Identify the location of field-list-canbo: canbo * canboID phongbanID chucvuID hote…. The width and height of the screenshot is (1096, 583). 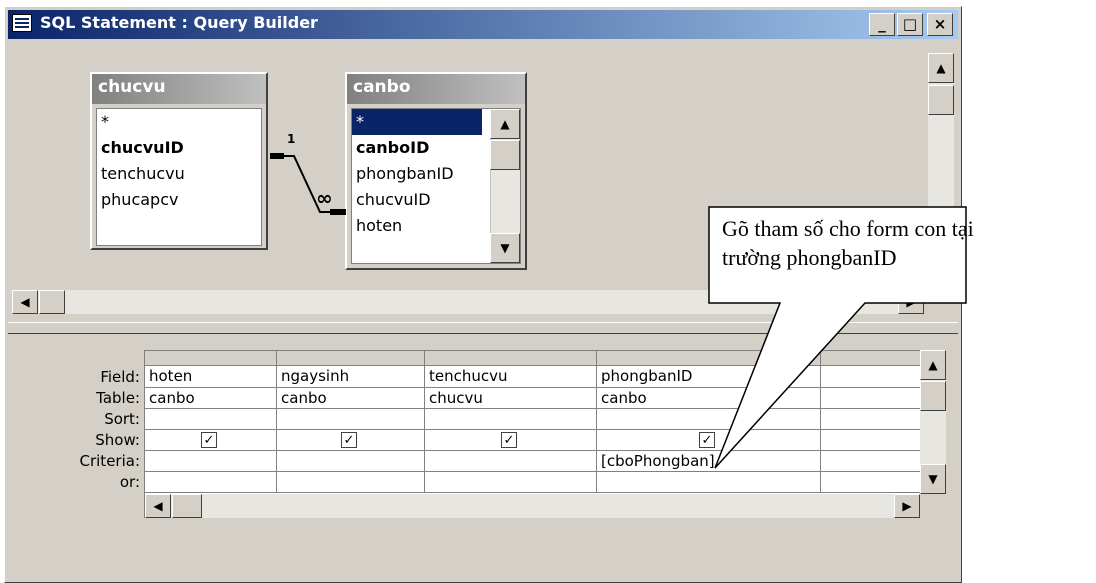
(436, 171).